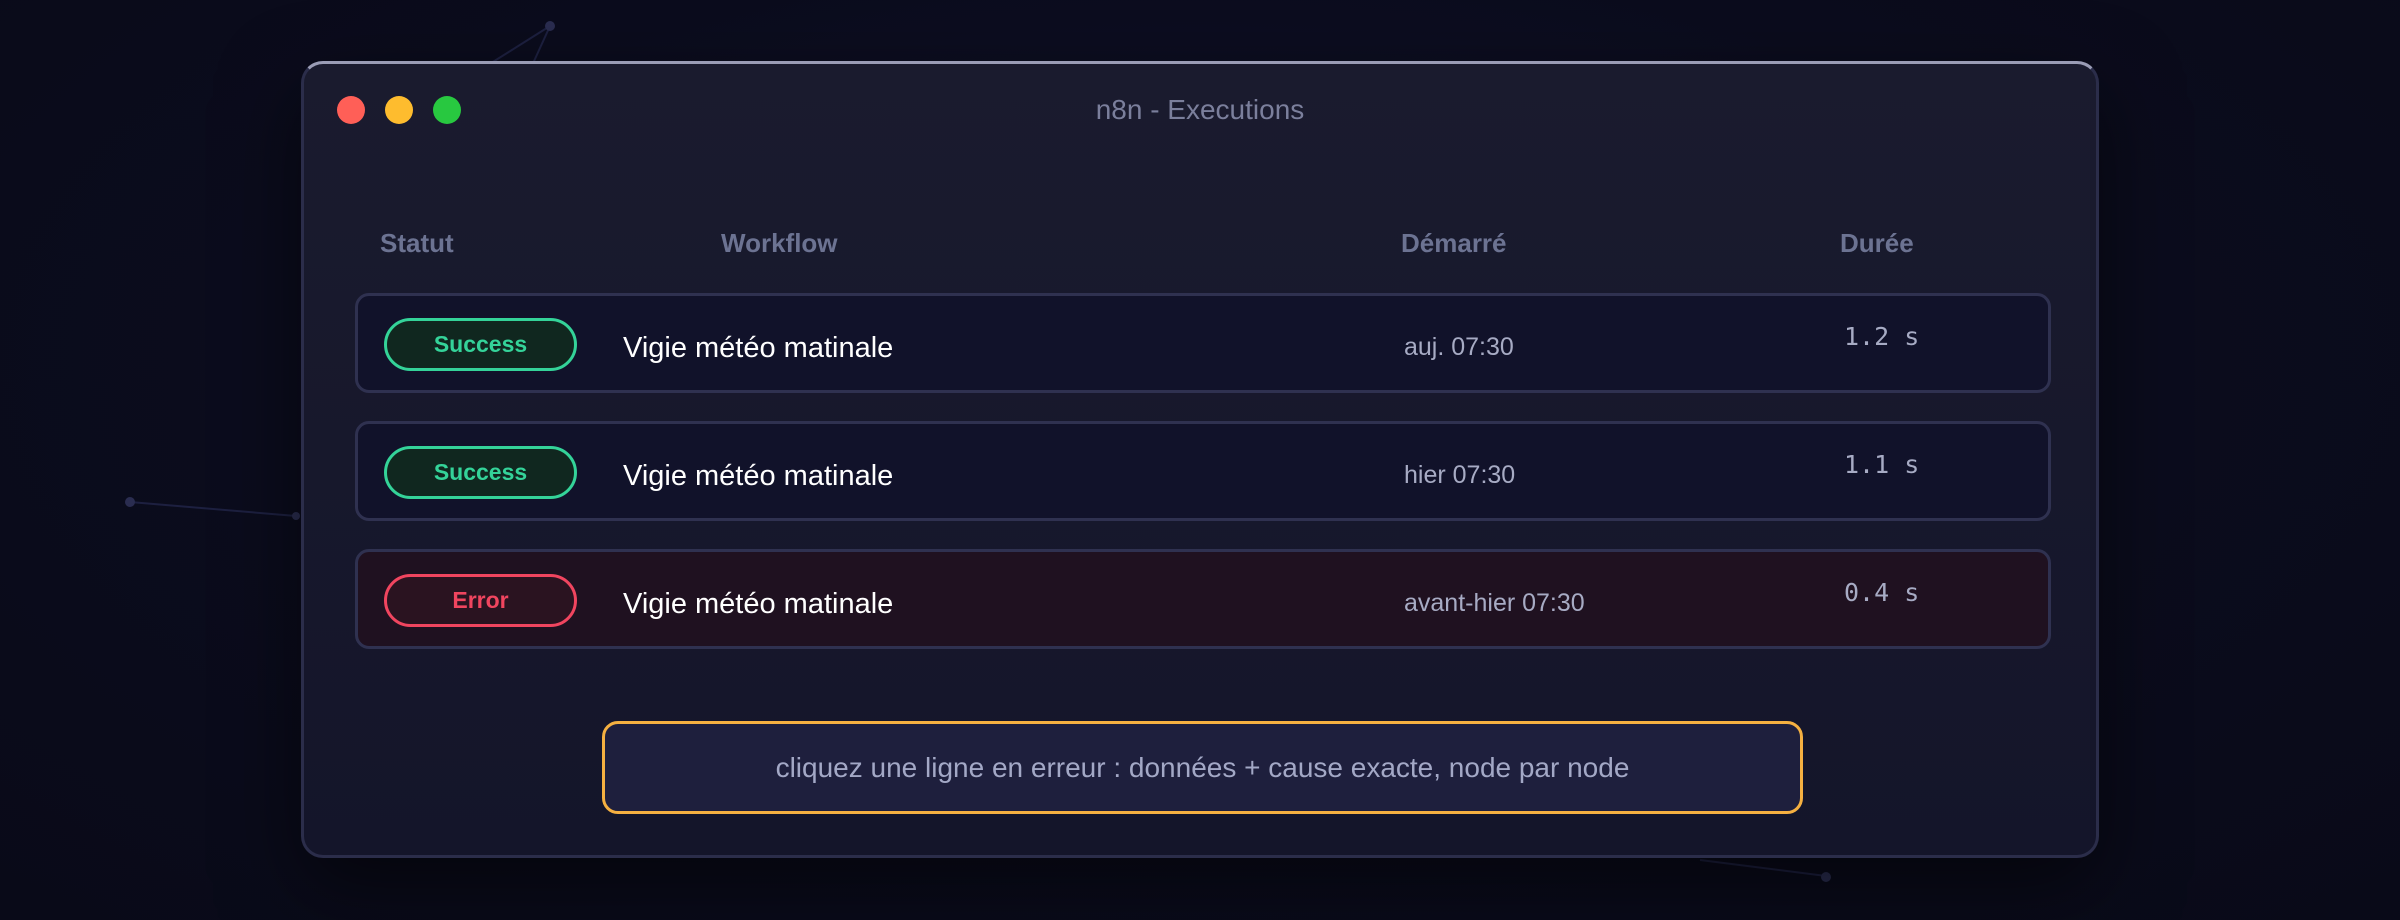 The image size is (2400, 920). What do you see at coordinates (1494, 603) in the screenshot?
I see `started-time: avant-hier 07:30` at bounding box center [1494, 603].